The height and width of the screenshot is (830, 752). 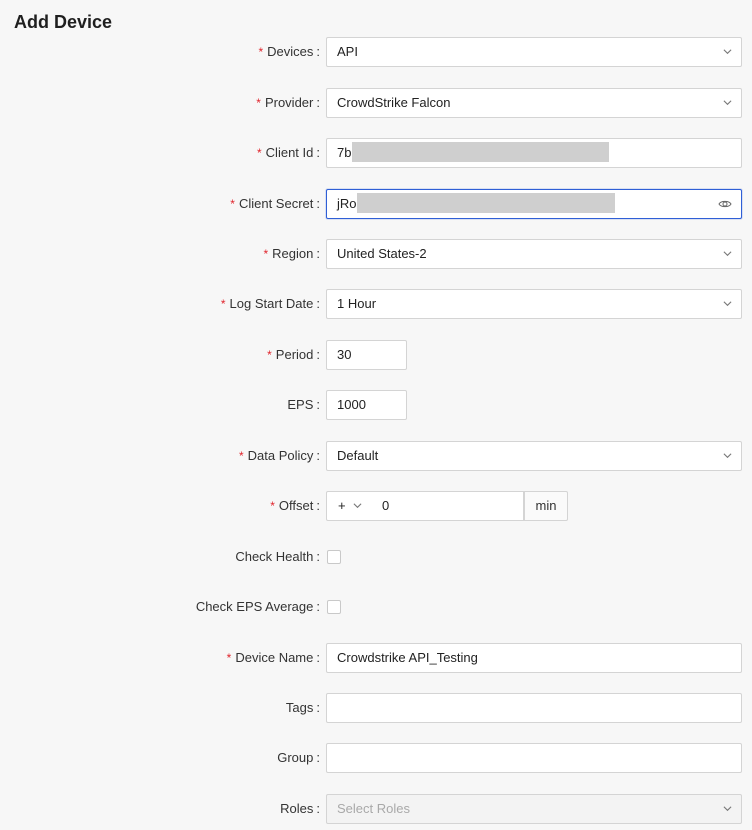 I want to click on provider-label: Provider, so click(x=289, y=102).